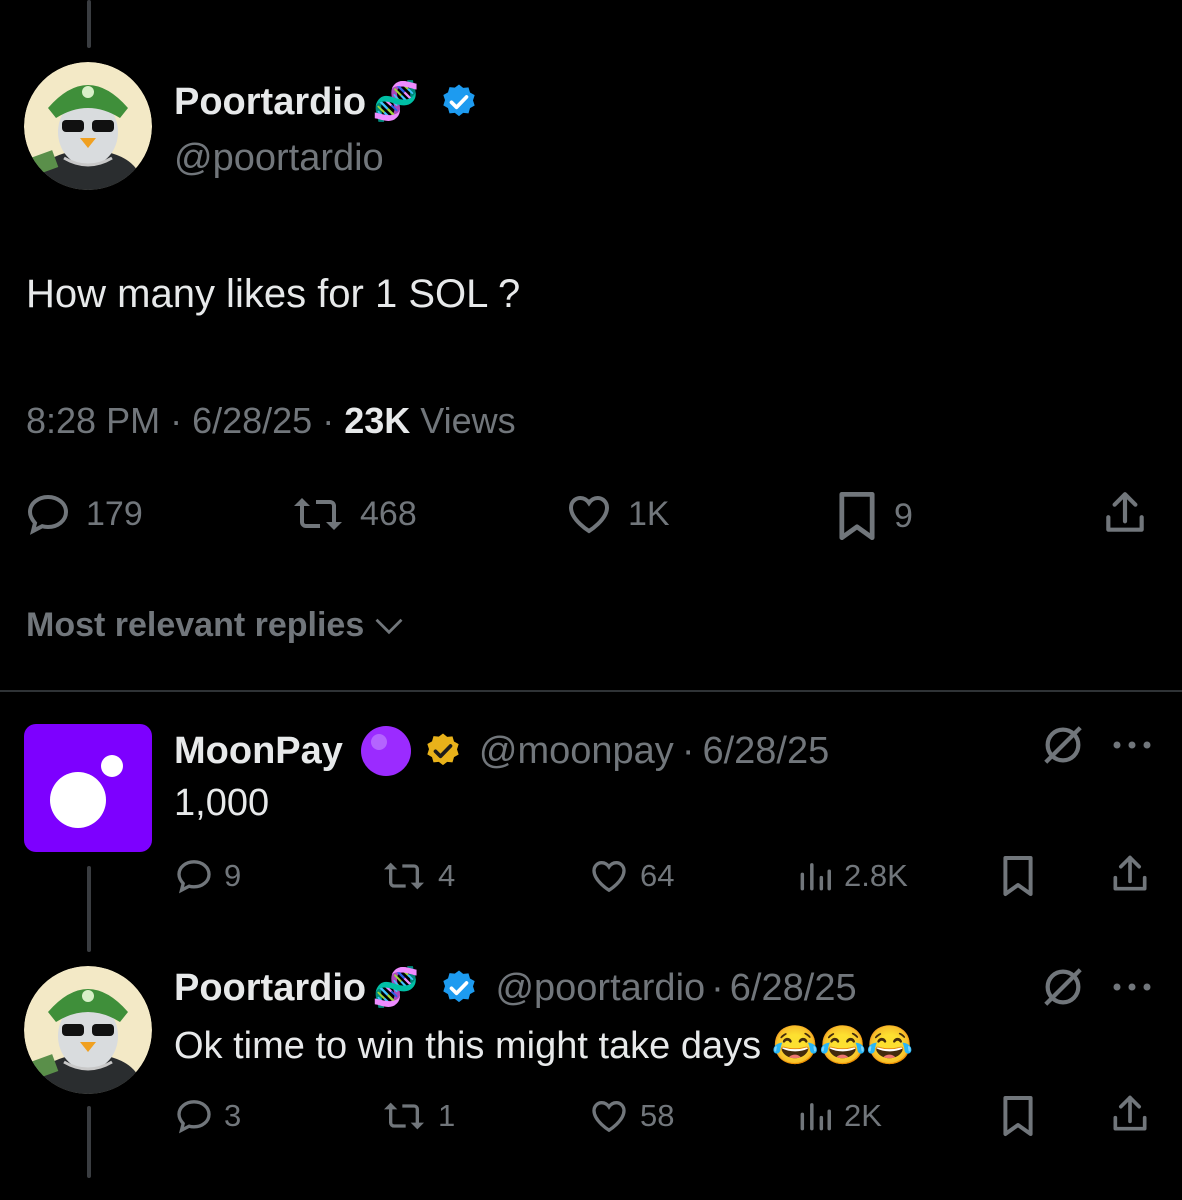  What do you see at coordinates (353, 514) in the screenshot?
I see `repost-button: 468` at bounding box center [353, 514].